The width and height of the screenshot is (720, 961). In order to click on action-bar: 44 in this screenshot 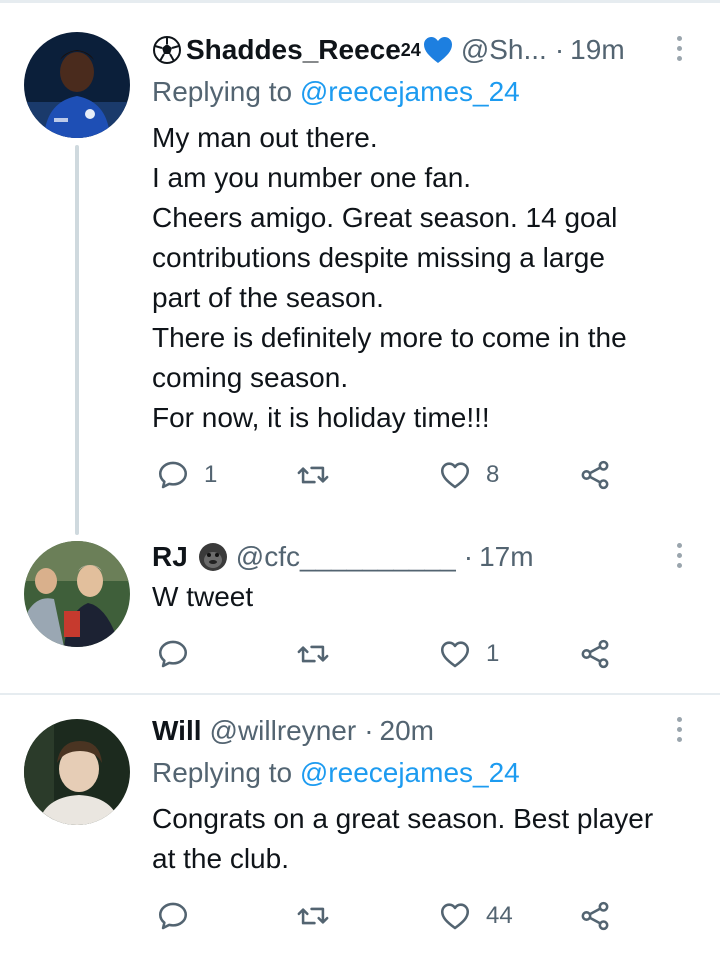, I will do `click(392, 916)`.